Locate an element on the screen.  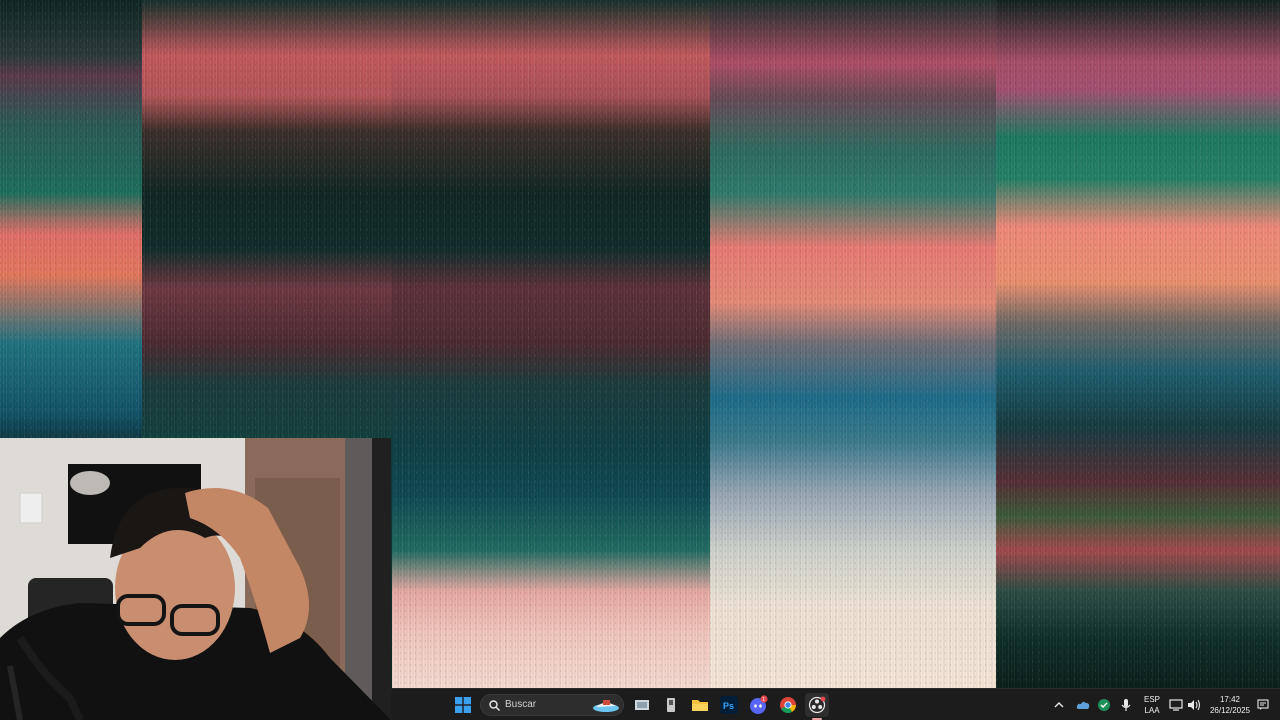
onedrive-icon is located at coordinates (1083, 705).